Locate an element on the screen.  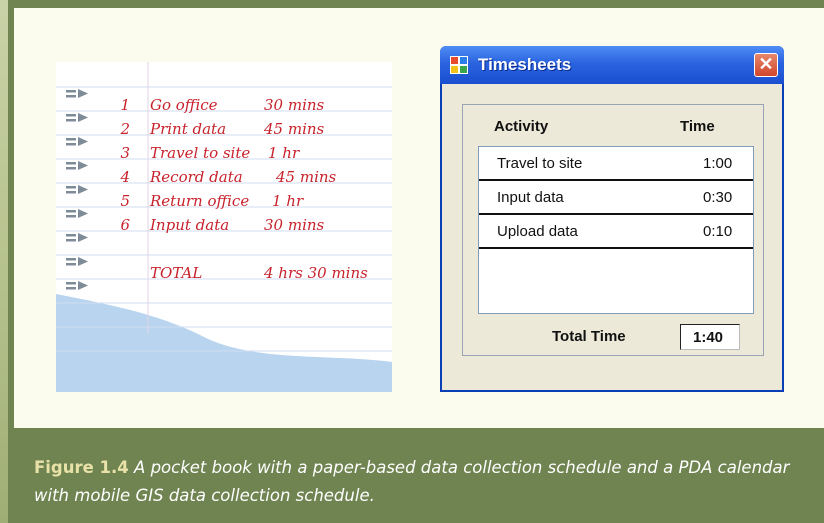
activity-time: 0:10 is located at coordinates (718, 231).